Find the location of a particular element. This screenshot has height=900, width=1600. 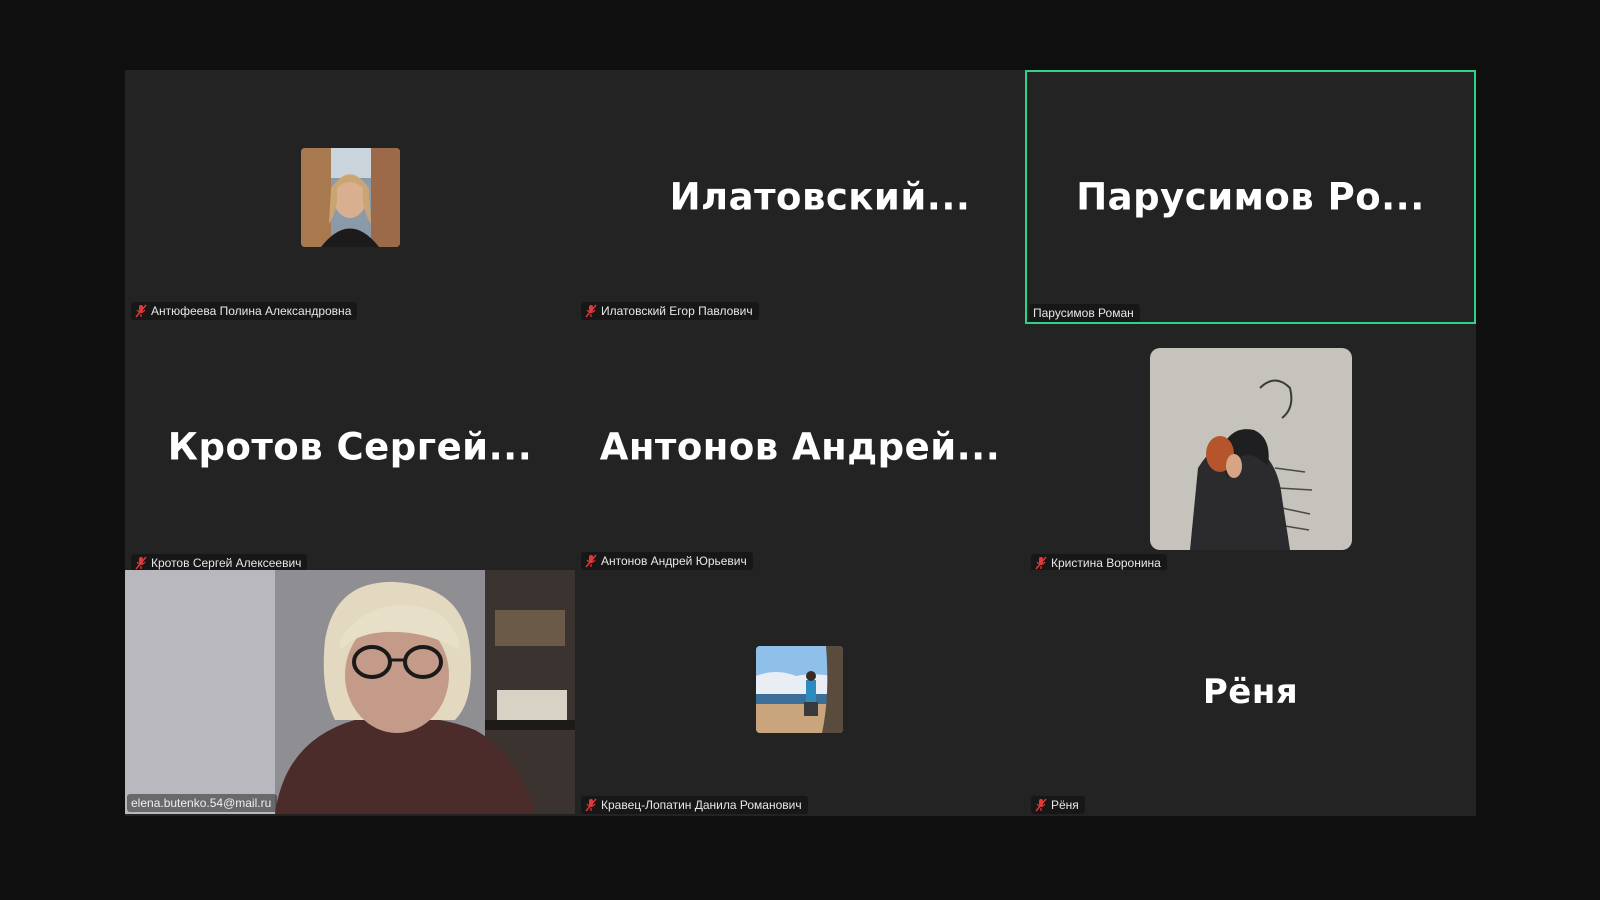

participant-video-feed is located at coordinates (350, 692).